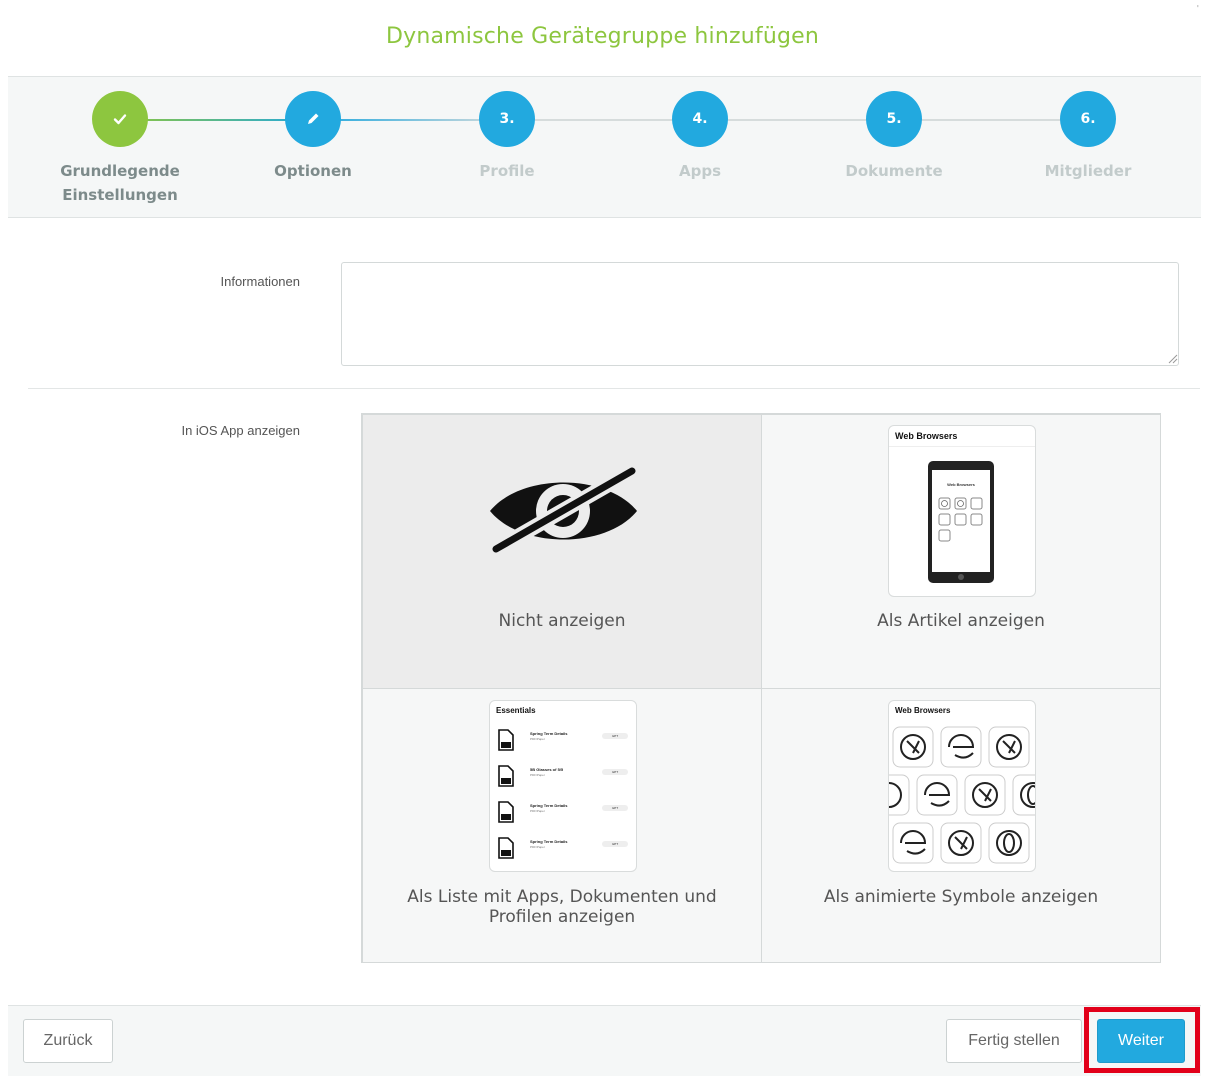 The image size is (1205, 1076). What do you see at coordinates (700, 119) in the screenshot?
I see `step-number: 4.` at bounding box center [700, 119].